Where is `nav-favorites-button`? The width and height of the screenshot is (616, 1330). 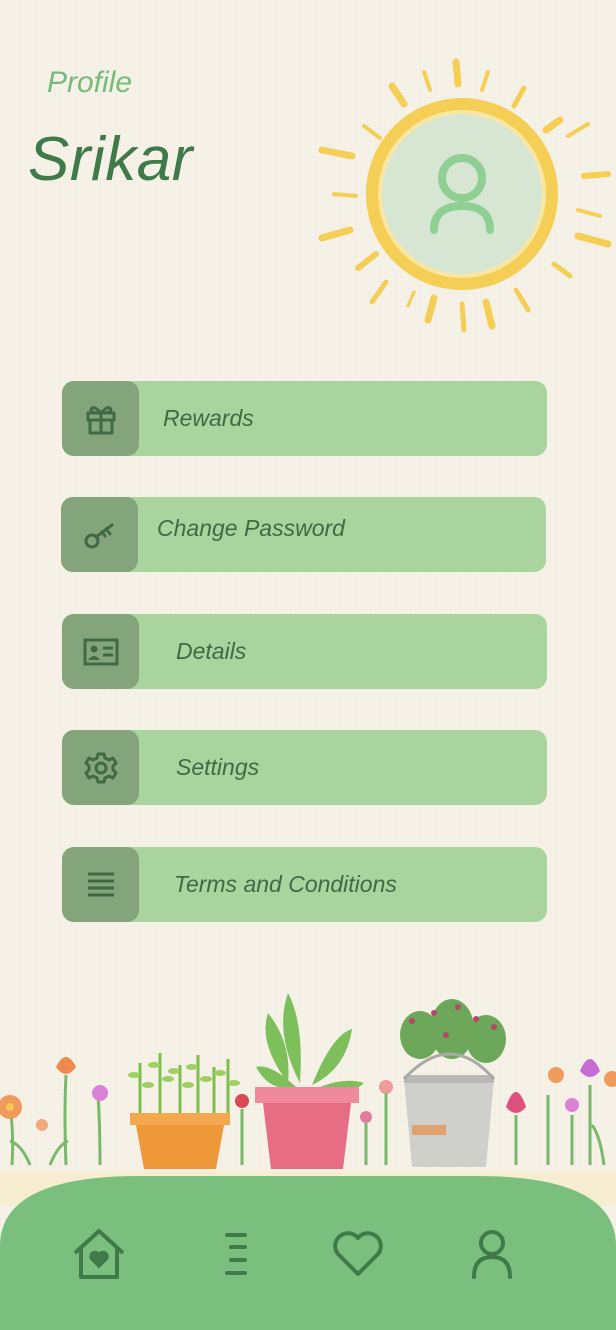
nav-favorites-button is located at coordinates (358, 1254).